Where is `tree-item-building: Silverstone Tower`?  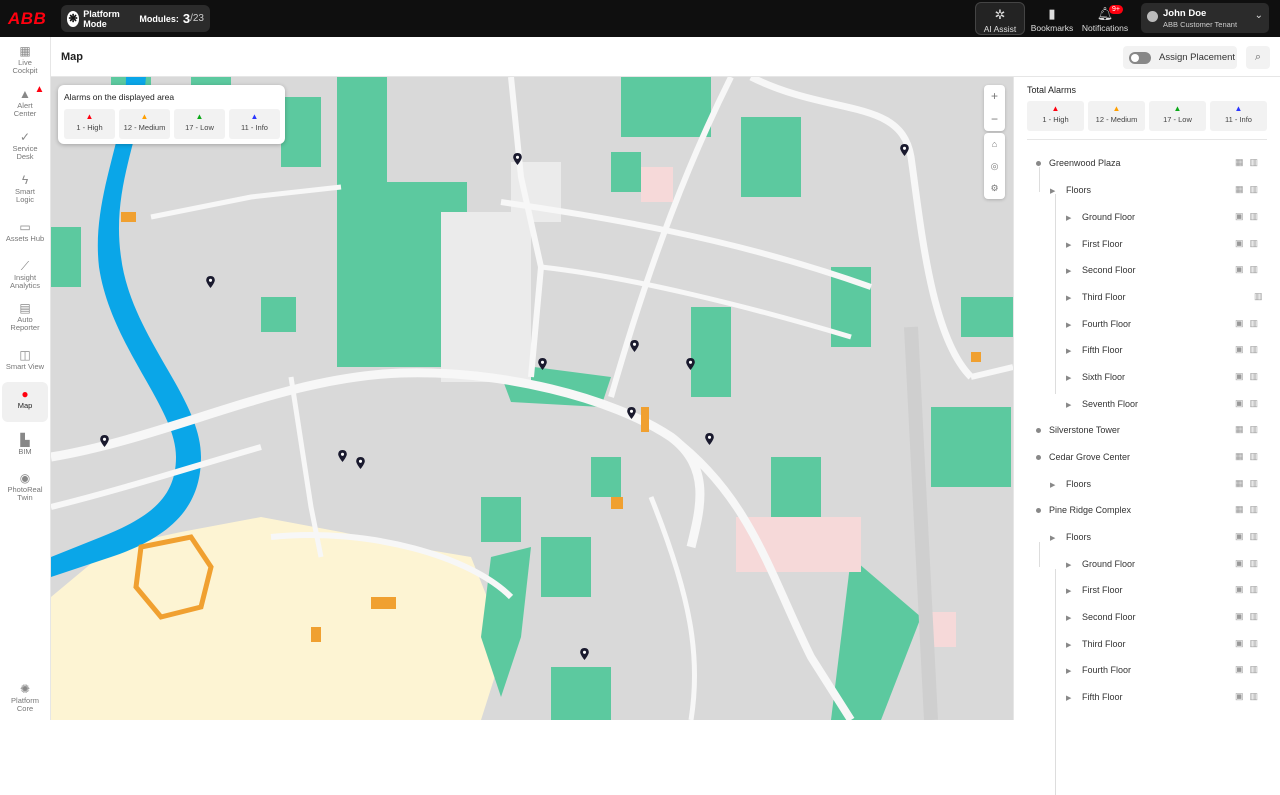 tree-item-building: Silverstone Tower is located at coordinates (1078, 435).